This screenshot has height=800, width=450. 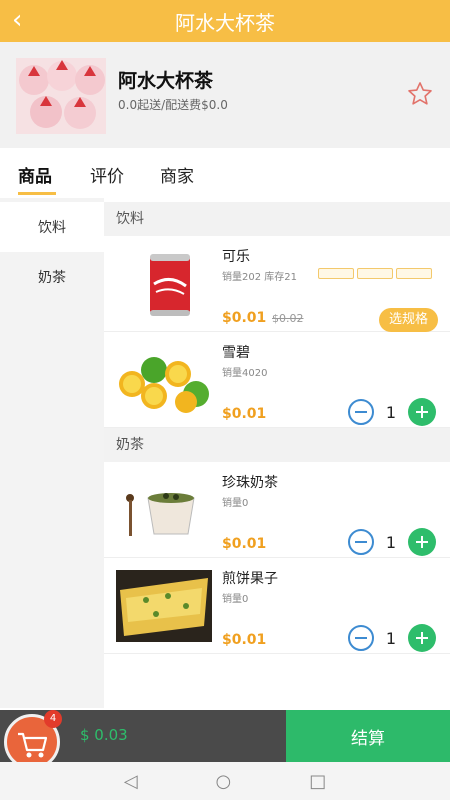 What do you see at coordinates (420, 96) in the screenshot?
I see `star-outline-icon` at bounding box center [420, 96].